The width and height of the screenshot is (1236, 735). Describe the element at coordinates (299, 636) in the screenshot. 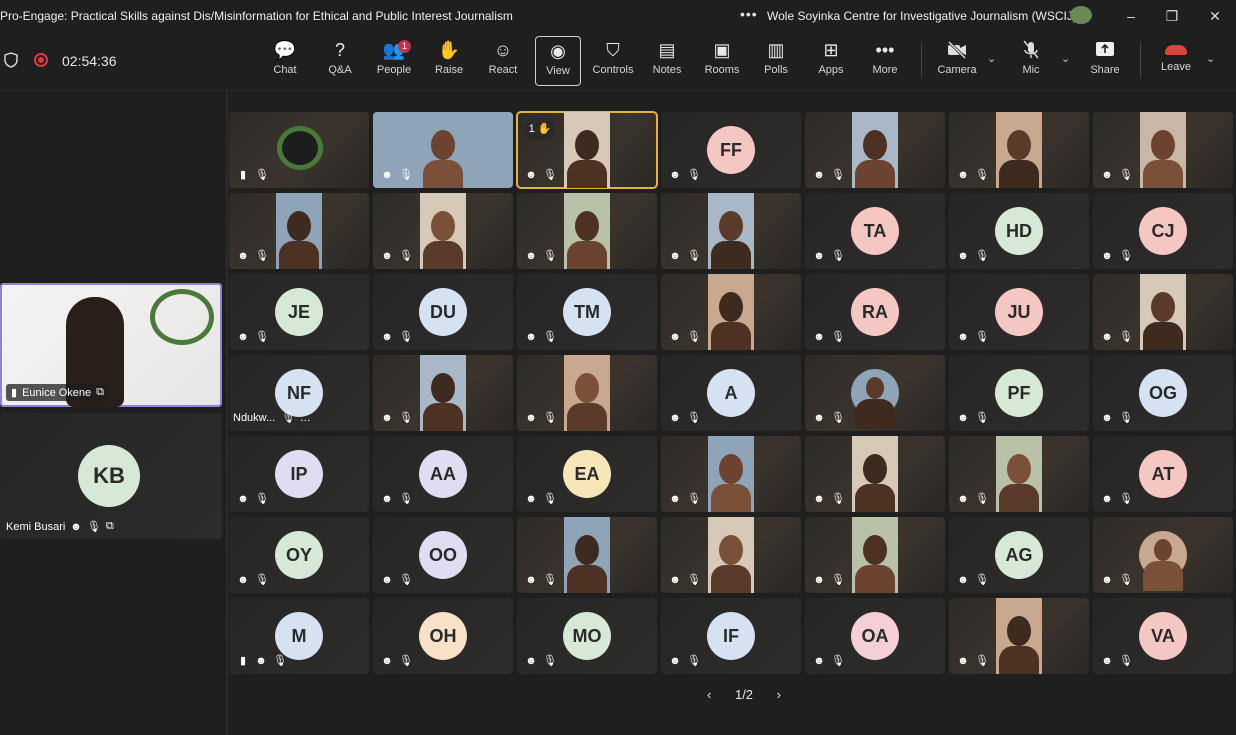

I see `participant-tile: M ▮ ☻ 🎙` at that location.